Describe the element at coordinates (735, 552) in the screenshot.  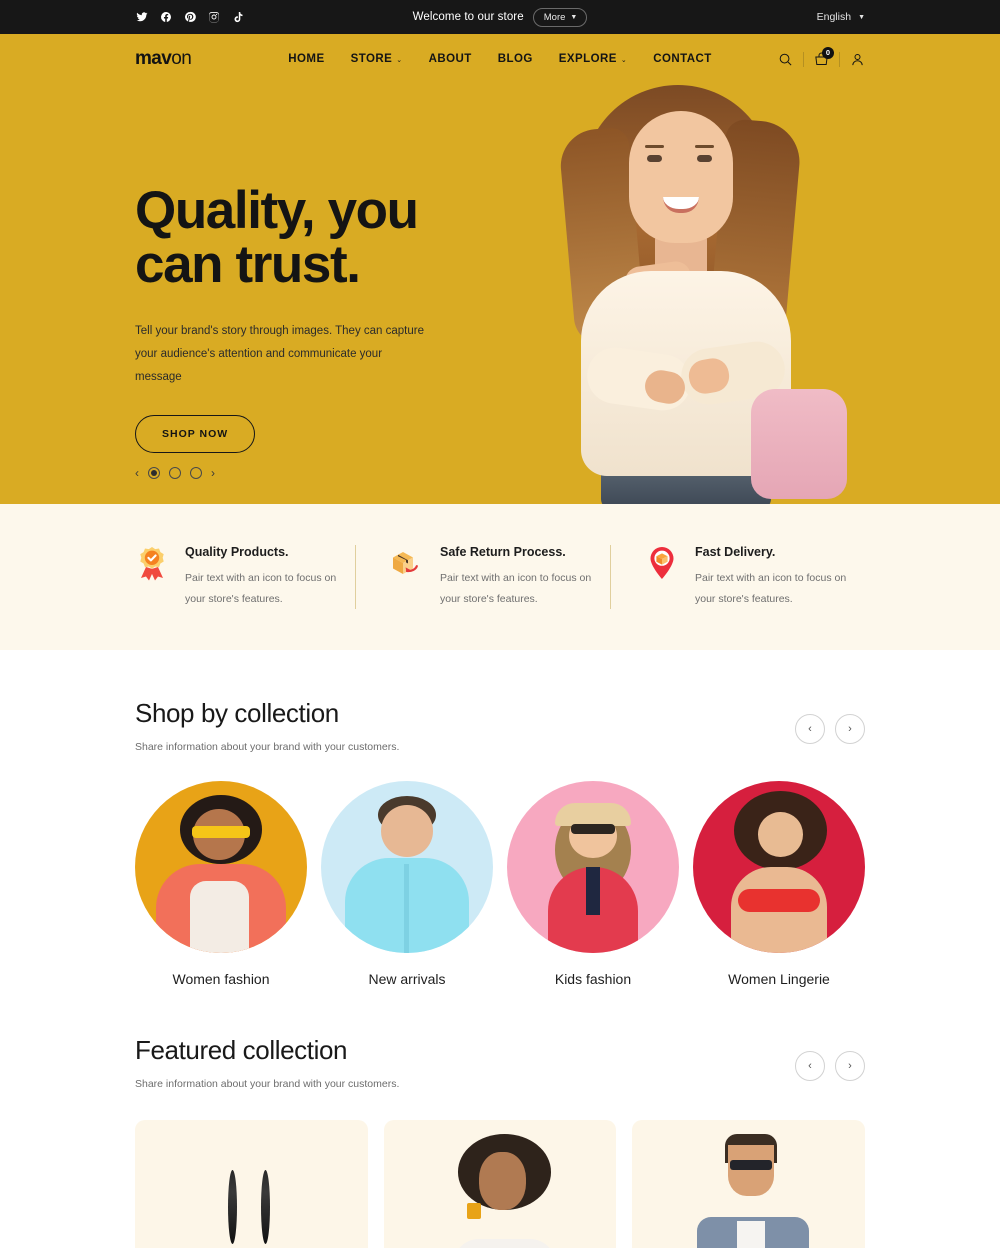
I see `feature-title: Fast Delivery.` at that location.